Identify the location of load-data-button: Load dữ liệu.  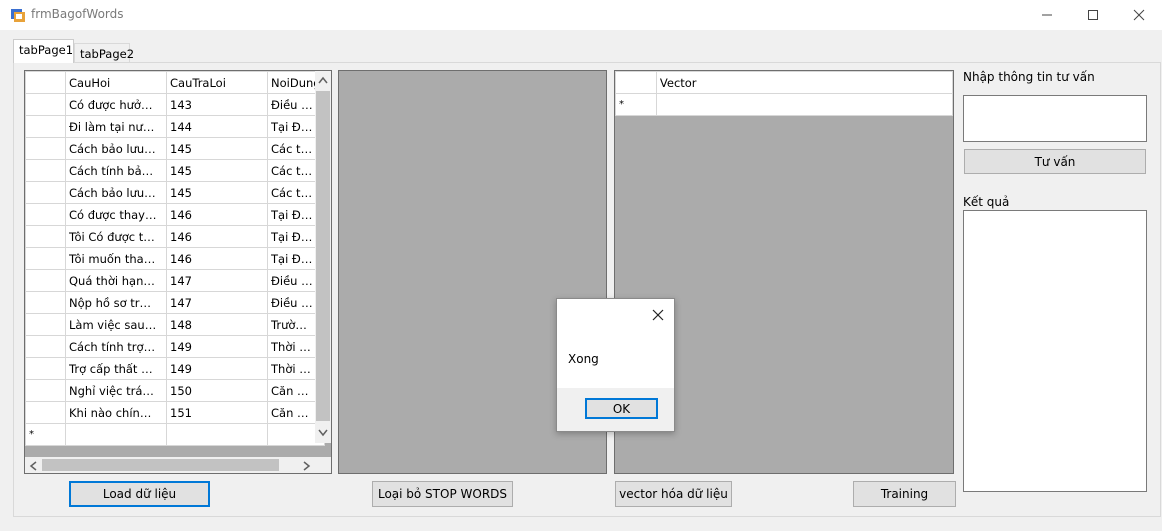
(139, 494).